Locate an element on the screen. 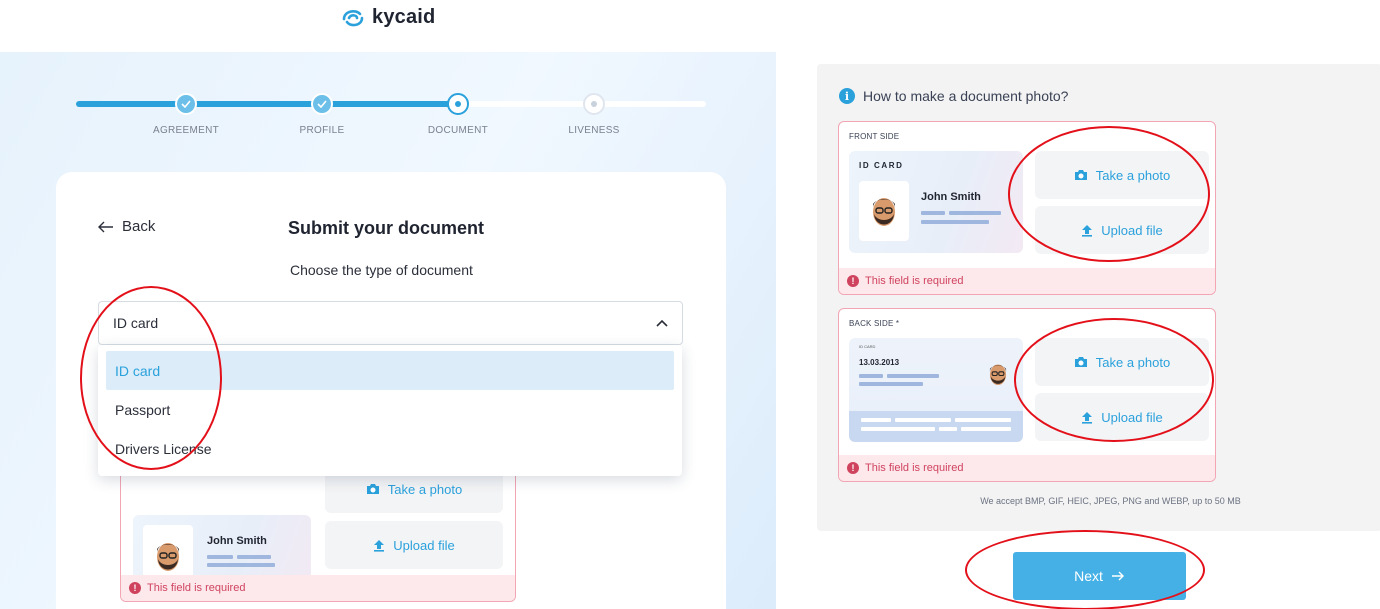 The image size is (1380, 609). page-title: Submit your document is located at coordinates (386, 228).